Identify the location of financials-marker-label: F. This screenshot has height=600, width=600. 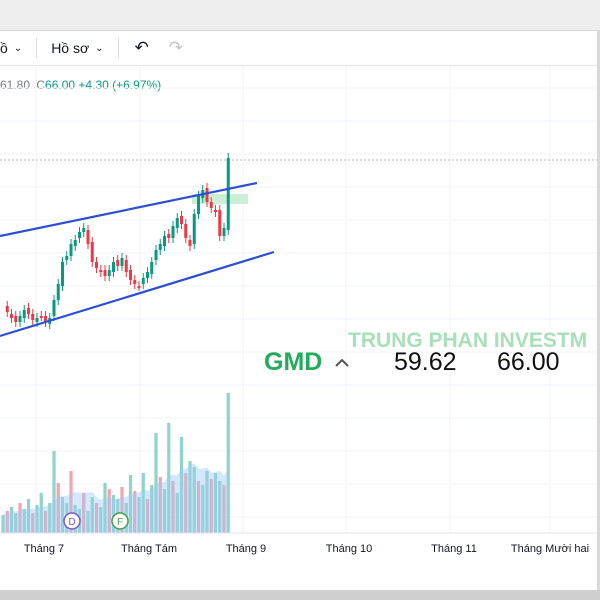
(120, 522).